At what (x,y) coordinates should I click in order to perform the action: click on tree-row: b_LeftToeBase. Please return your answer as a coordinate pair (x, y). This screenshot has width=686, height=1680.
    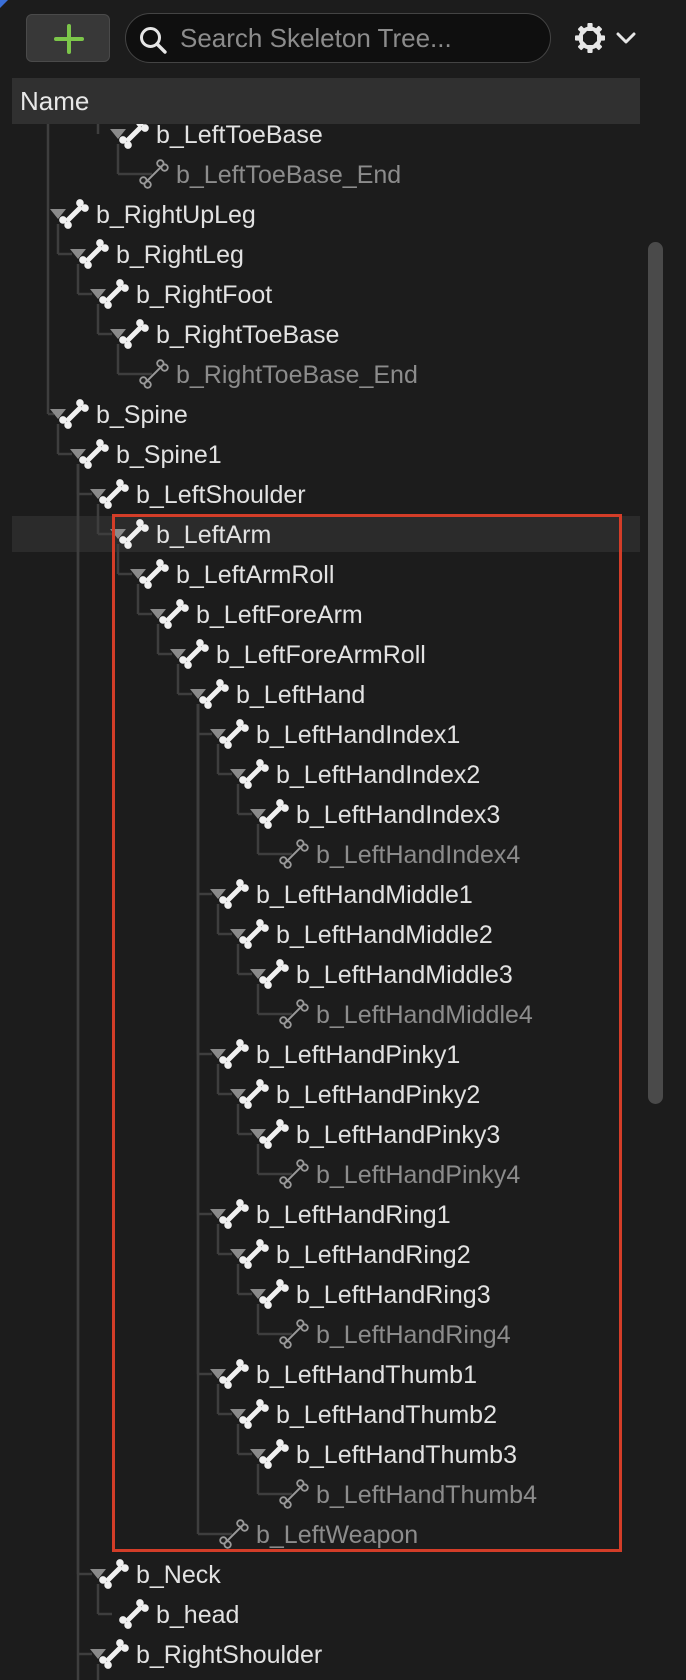
    Looking at the image, I should click on (216, 137).